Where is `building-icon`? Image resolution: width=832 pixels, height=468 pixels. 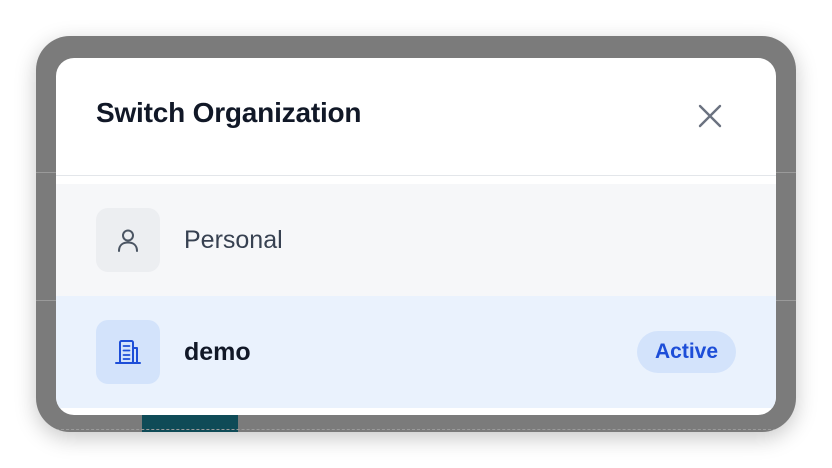 building-icon is located at coordinates (128, 352).